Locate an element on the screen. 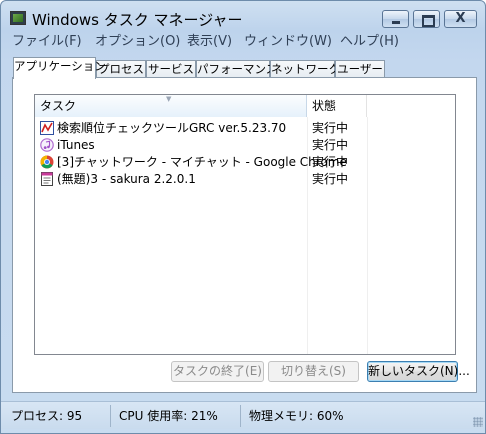 The image size is (486, 434). title-bar: Windows タスク マネージャー X is located at coordinates (243, 17).